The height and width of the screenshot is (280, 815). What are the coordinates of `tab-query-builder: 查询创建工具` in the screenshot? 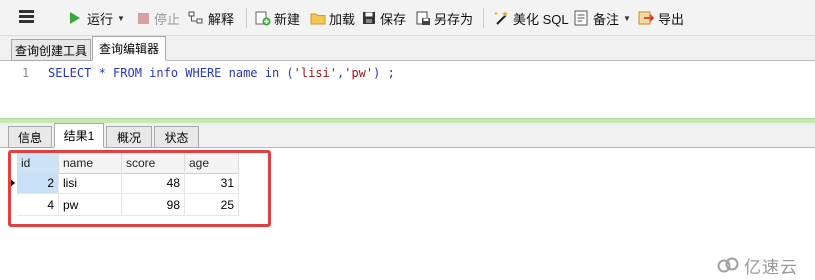 It's located at (51, 50).